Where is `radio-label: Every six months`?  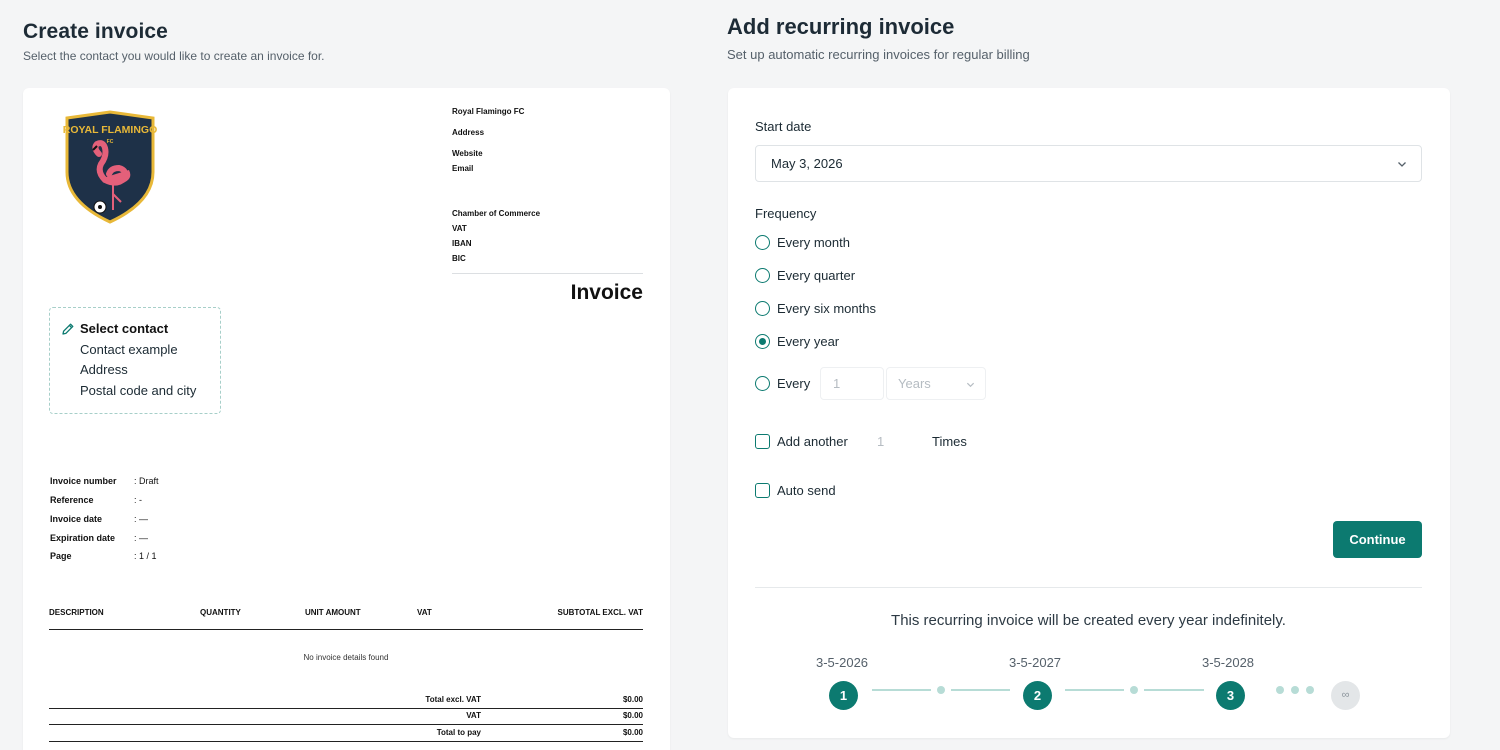 radio-label: Every six months is located at coordinates (826, 308).